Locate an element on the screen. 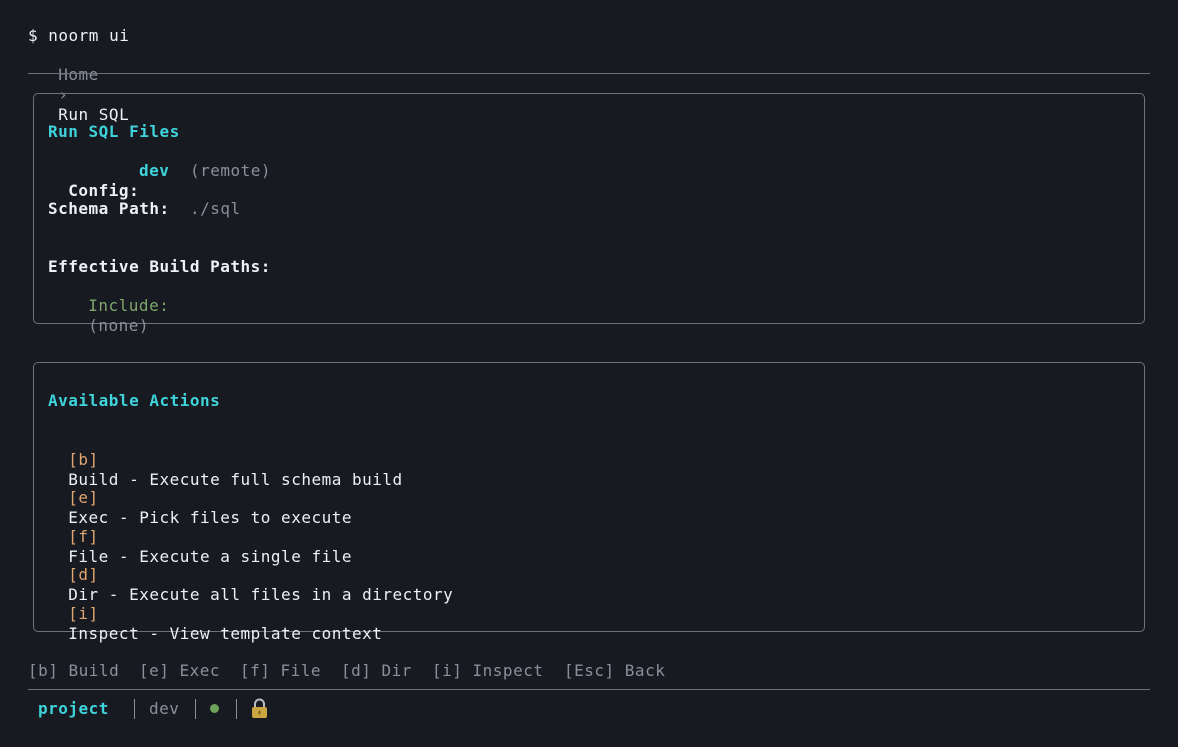 The width and height of the screenshot is (1178, 747). config-label: Config: is located at coordinates (104, 190).